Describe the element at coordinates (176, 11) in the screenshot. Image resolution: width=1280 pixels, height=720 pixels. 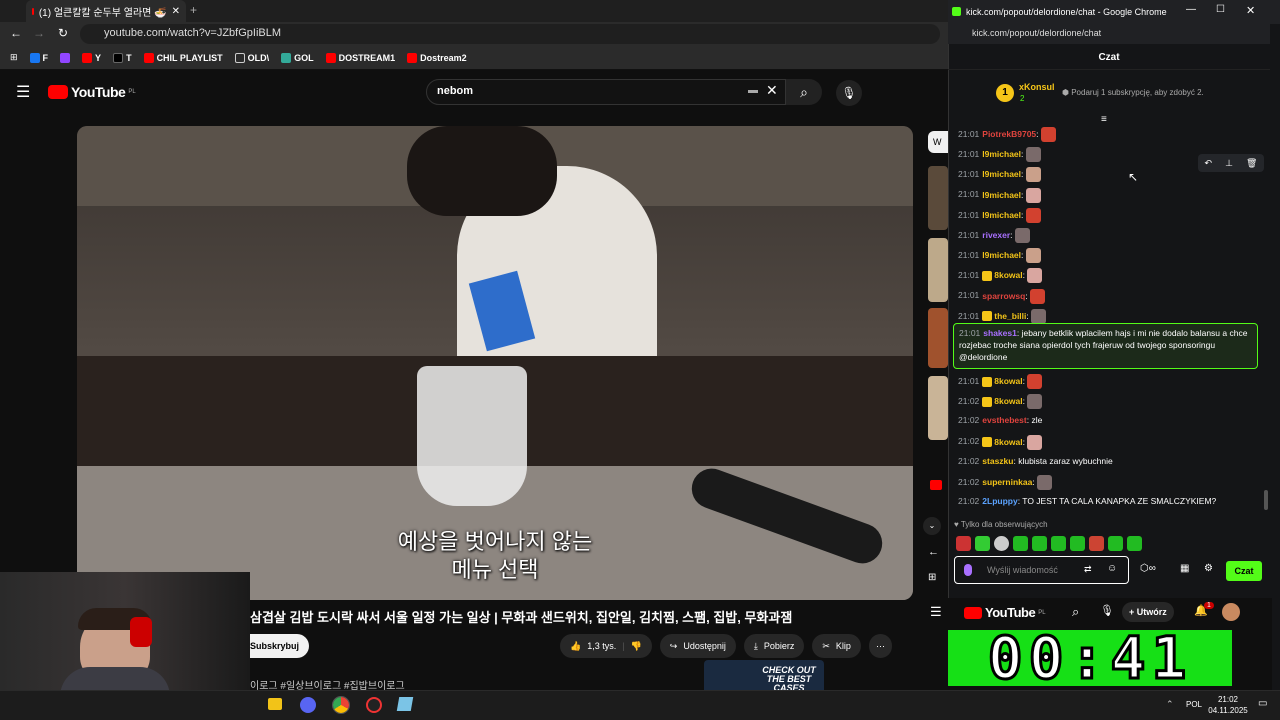
I see `tab-close-icon: ✕` at that location.